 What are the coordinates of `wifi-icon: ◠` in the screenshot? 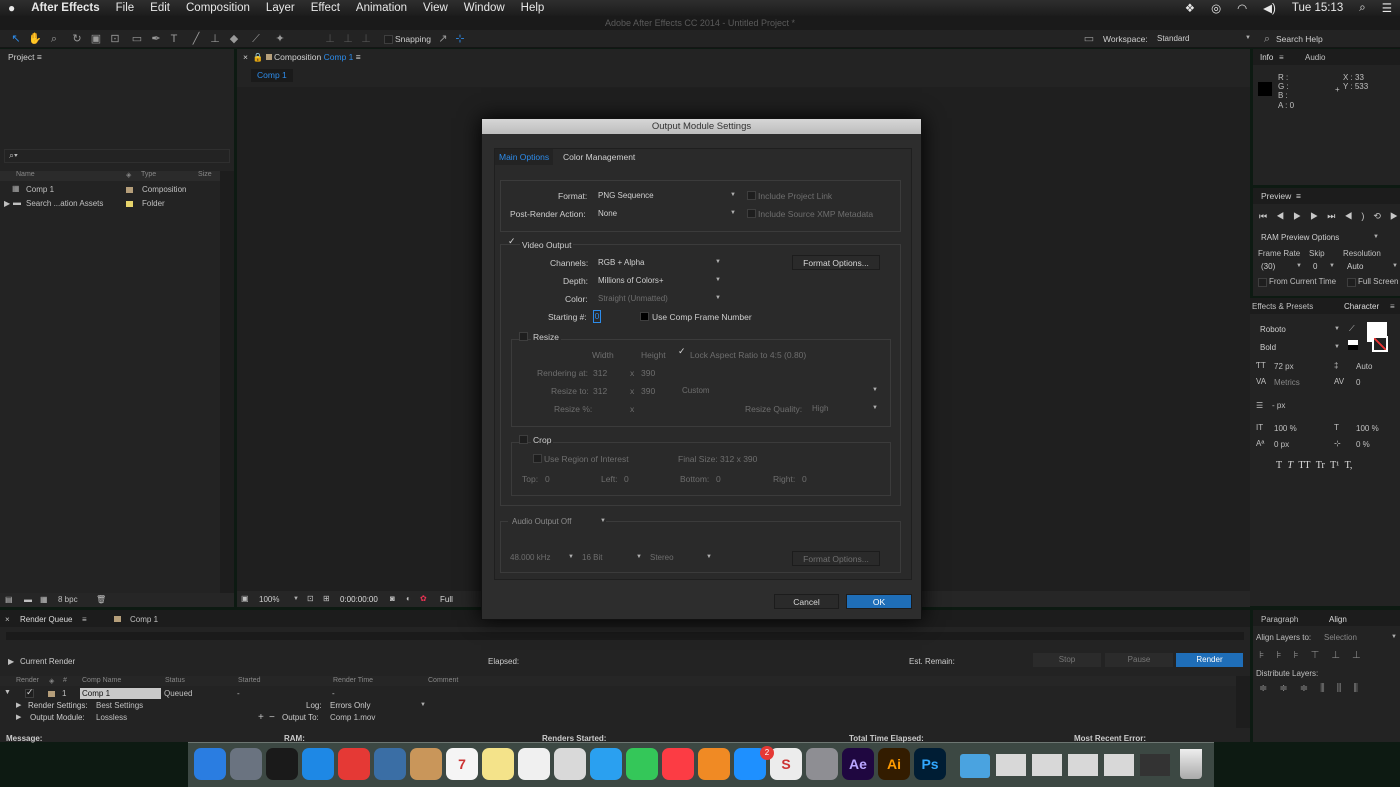 It's located at (1242, 8).